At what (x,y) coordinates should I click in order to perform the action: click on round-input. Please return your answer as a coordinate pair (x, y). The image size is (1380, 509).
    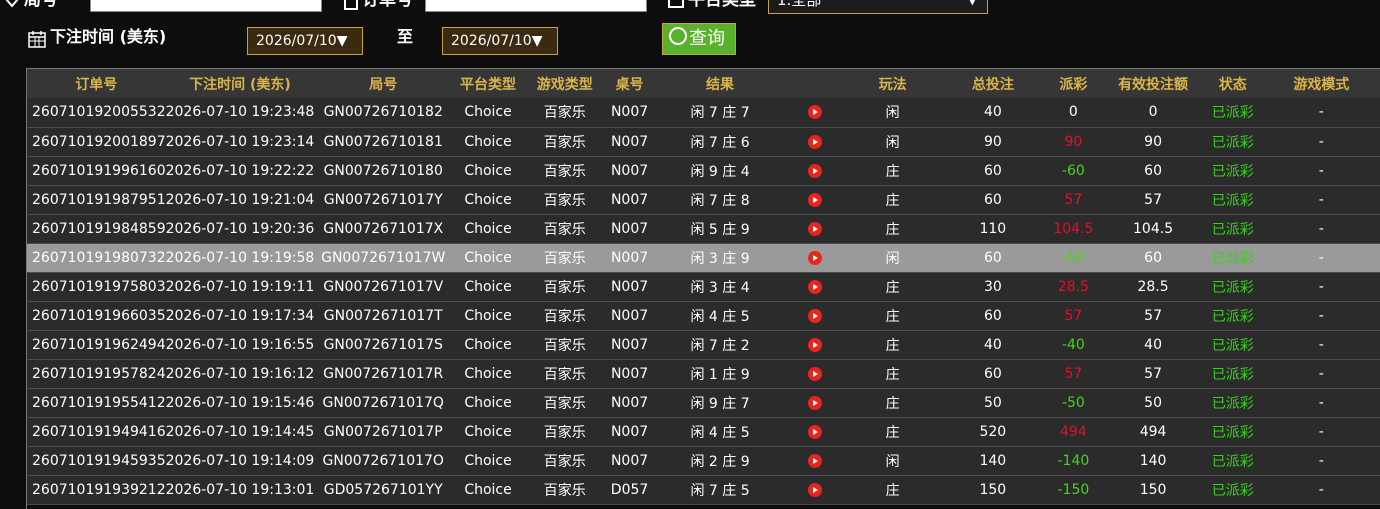
    Looking at the image, I should click on (206, 6).